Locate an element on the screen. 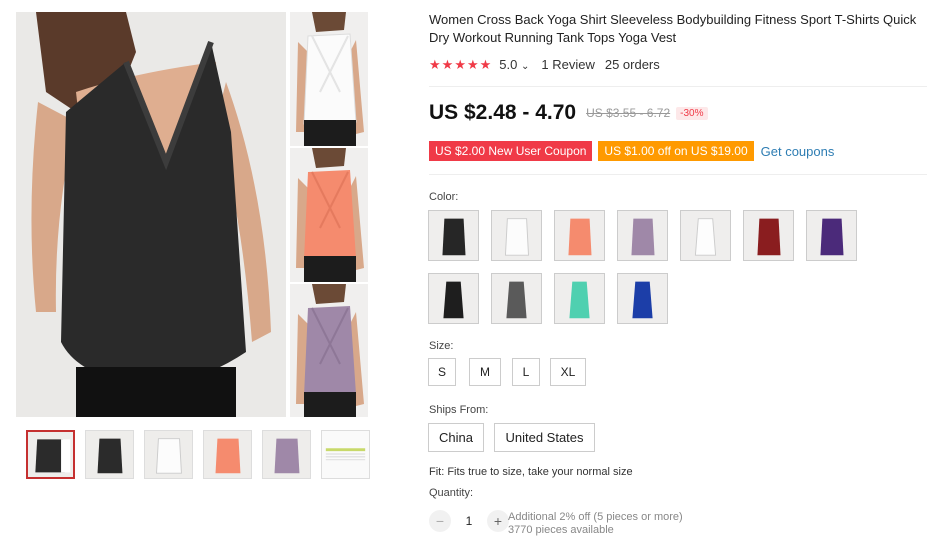 The image size is (935, 545). original-price: US $3.55 - 6.72 is located at coordinates (628, 113).